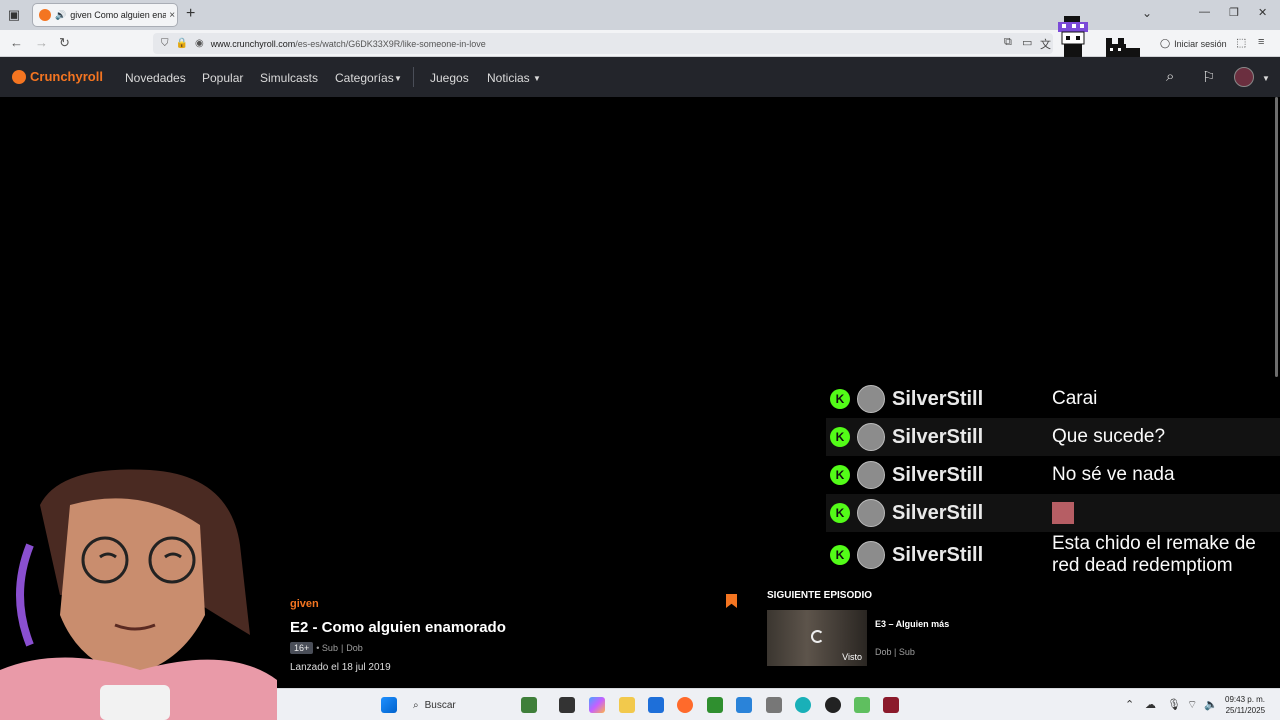  What do you see at coordinates (567, 705) in the screenshot?
I see `task-view-icon` at bounding box center [567, 705].